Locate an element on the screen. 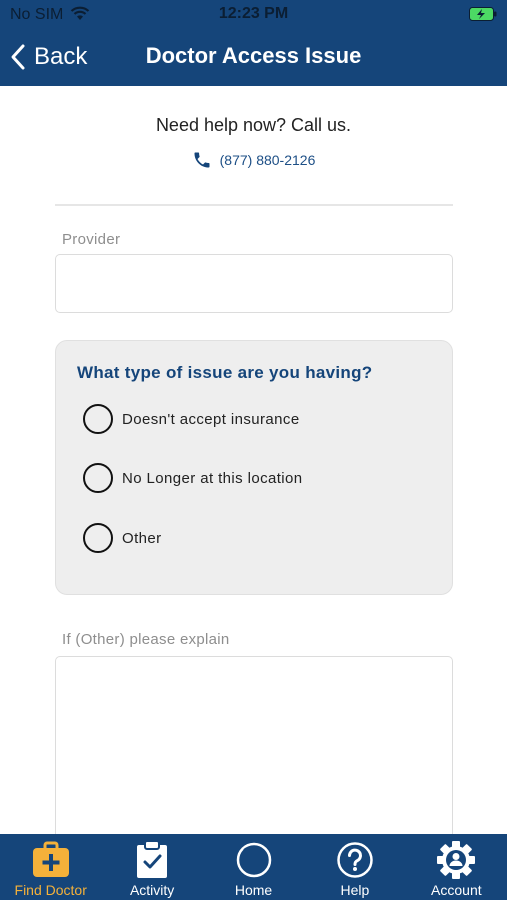 This screenshot has height=900, width=507. tab-label: Activity is located at coordinates (152, 890).